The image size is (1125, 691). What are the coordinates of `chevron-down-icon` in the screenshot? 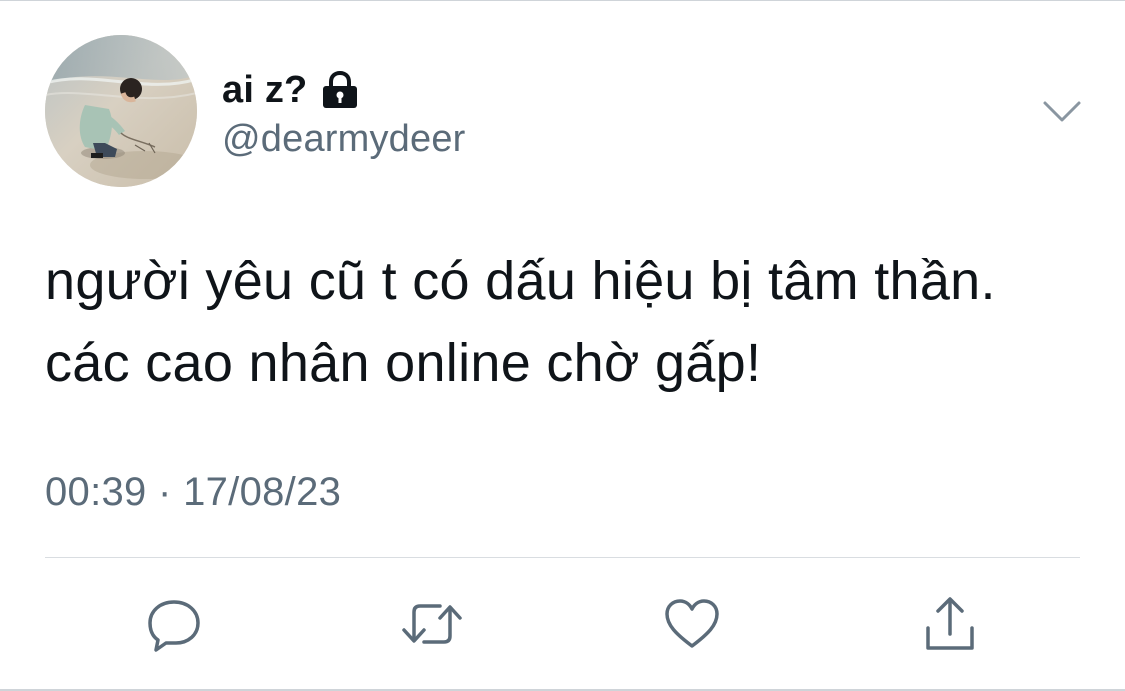 It's located at (1062, 112).